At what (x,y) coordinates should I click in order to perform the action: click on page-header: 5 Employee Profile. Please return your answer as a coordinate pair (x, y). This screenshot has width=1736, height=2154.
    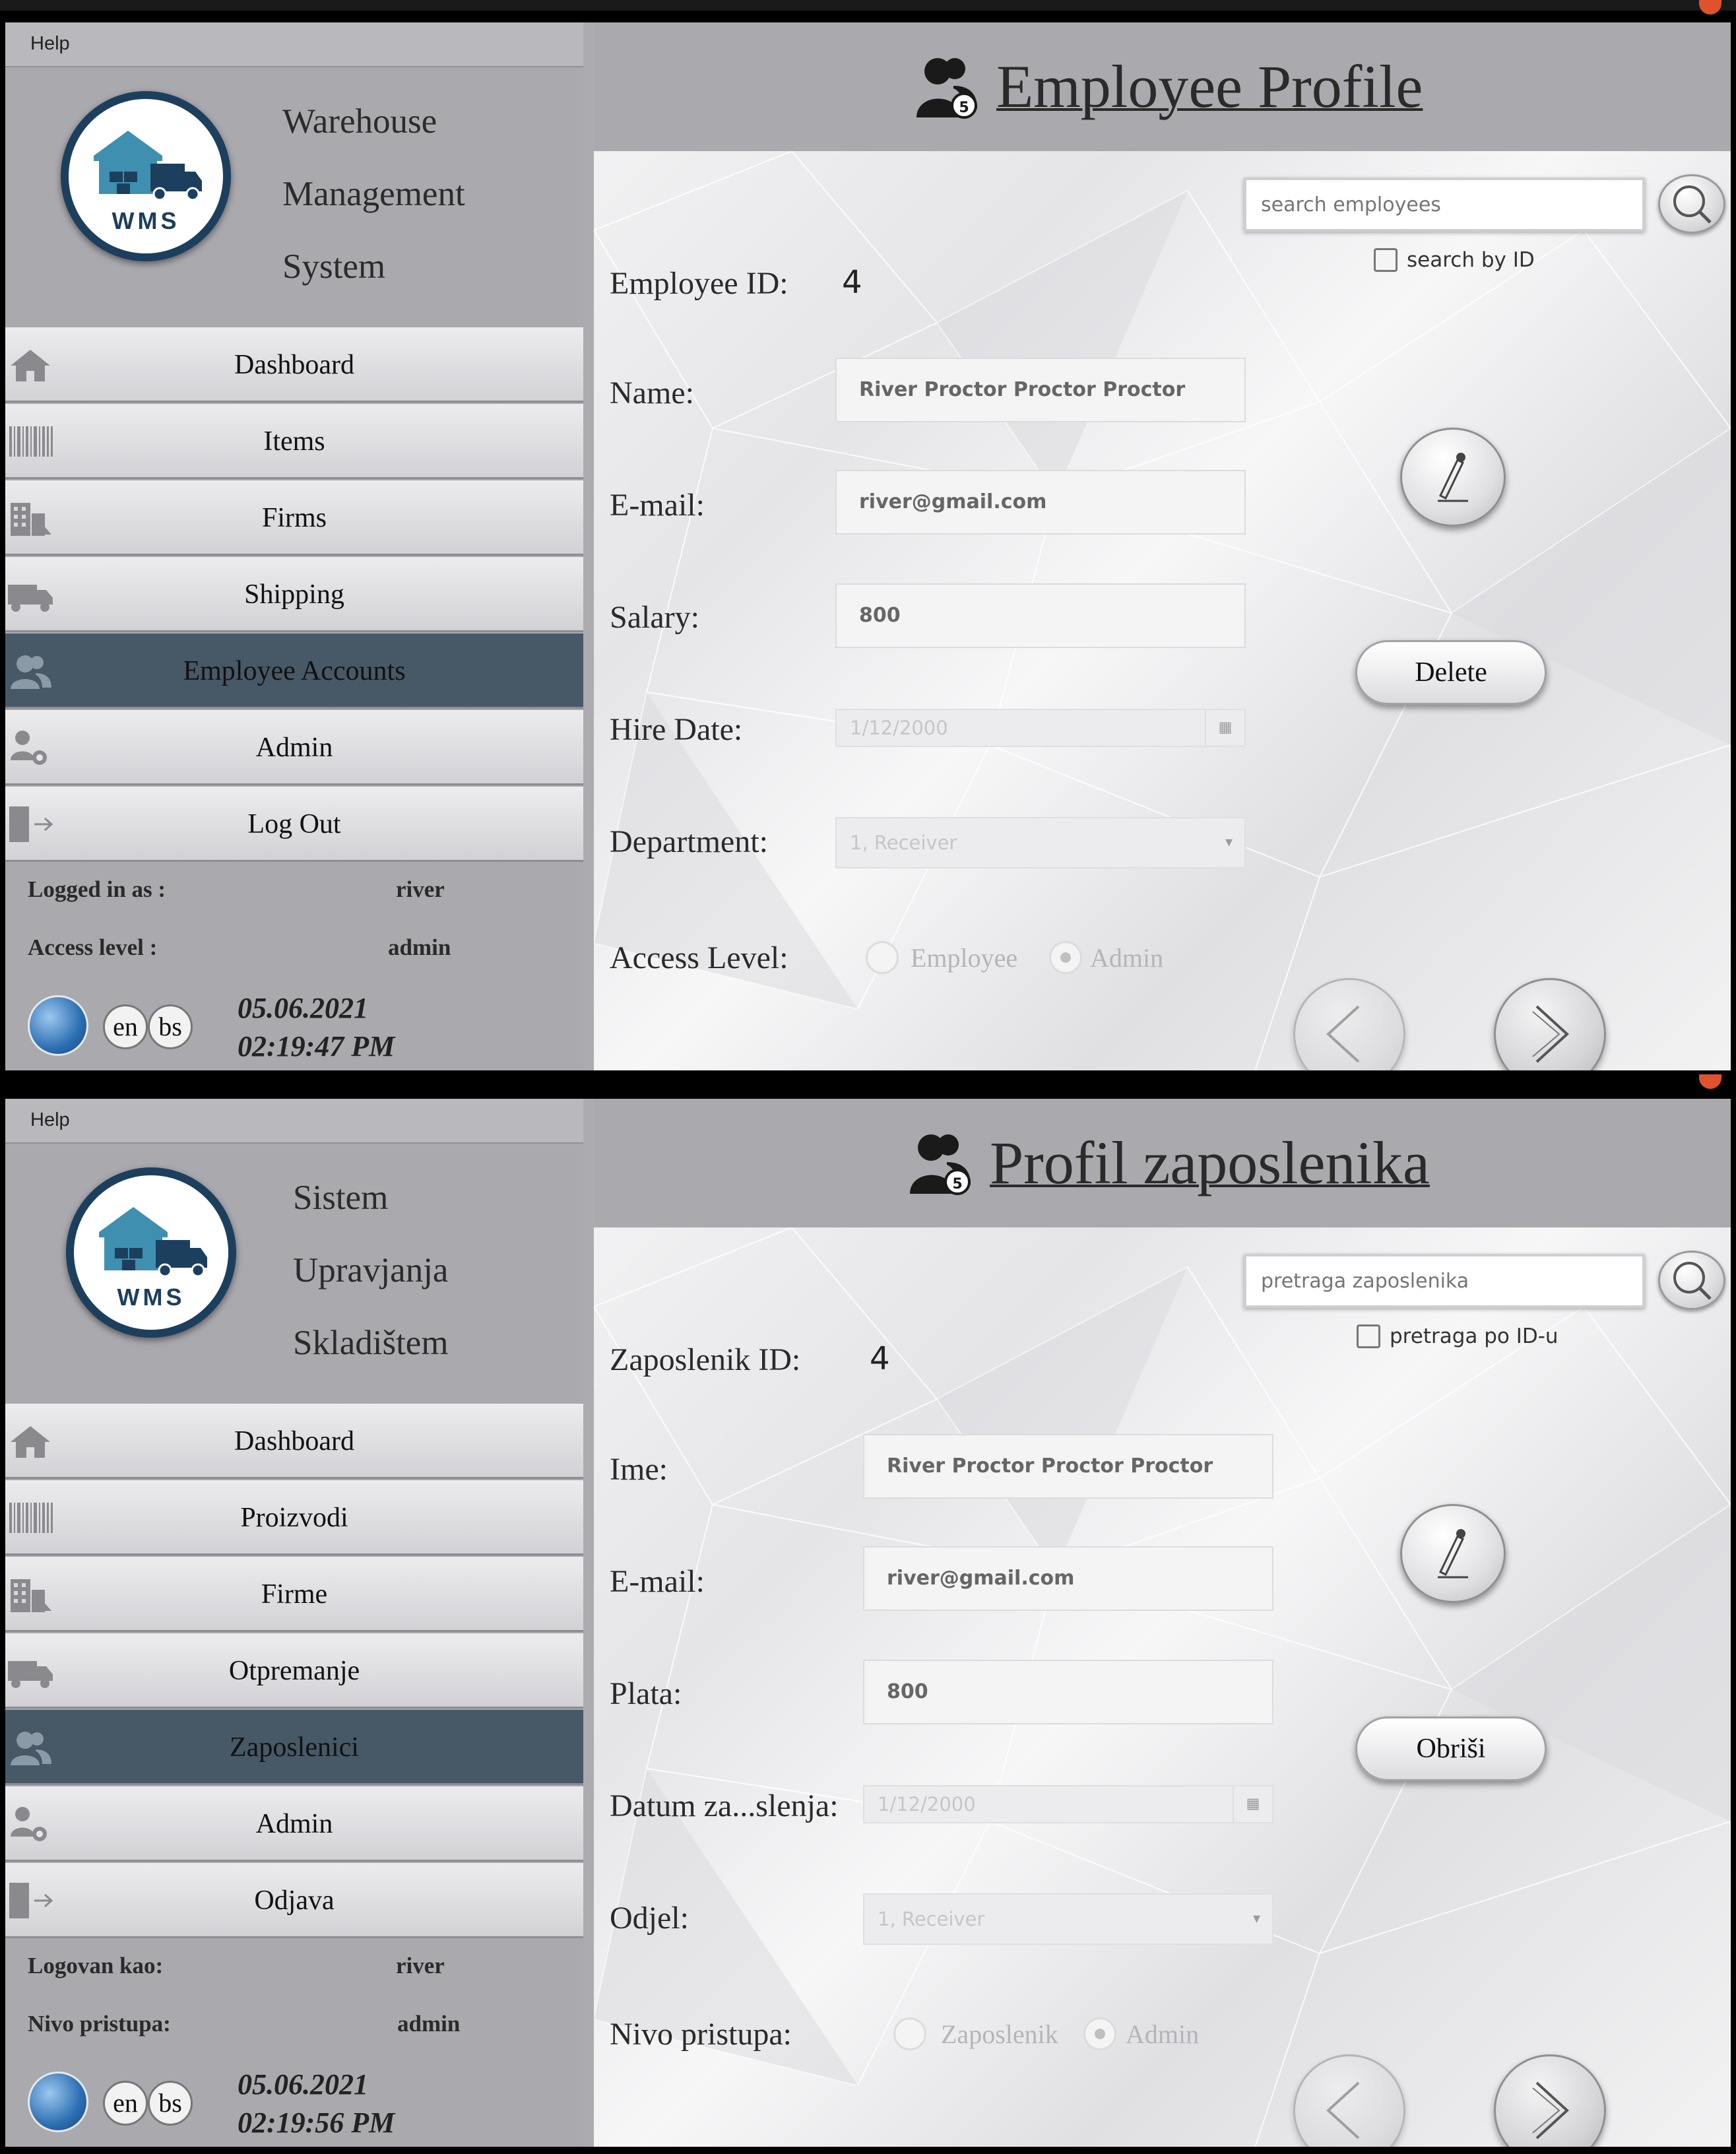
    Looking at the image, I should click on (1162, 86).